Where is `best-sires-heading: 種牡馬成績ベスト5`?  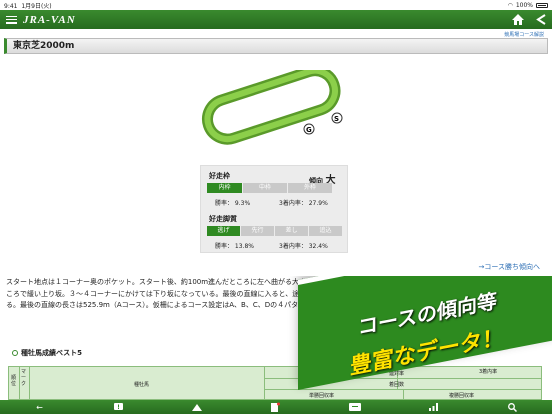 best-sires-heading: 種牡馬成績ベスト5 is located at coordinates (47, 353).